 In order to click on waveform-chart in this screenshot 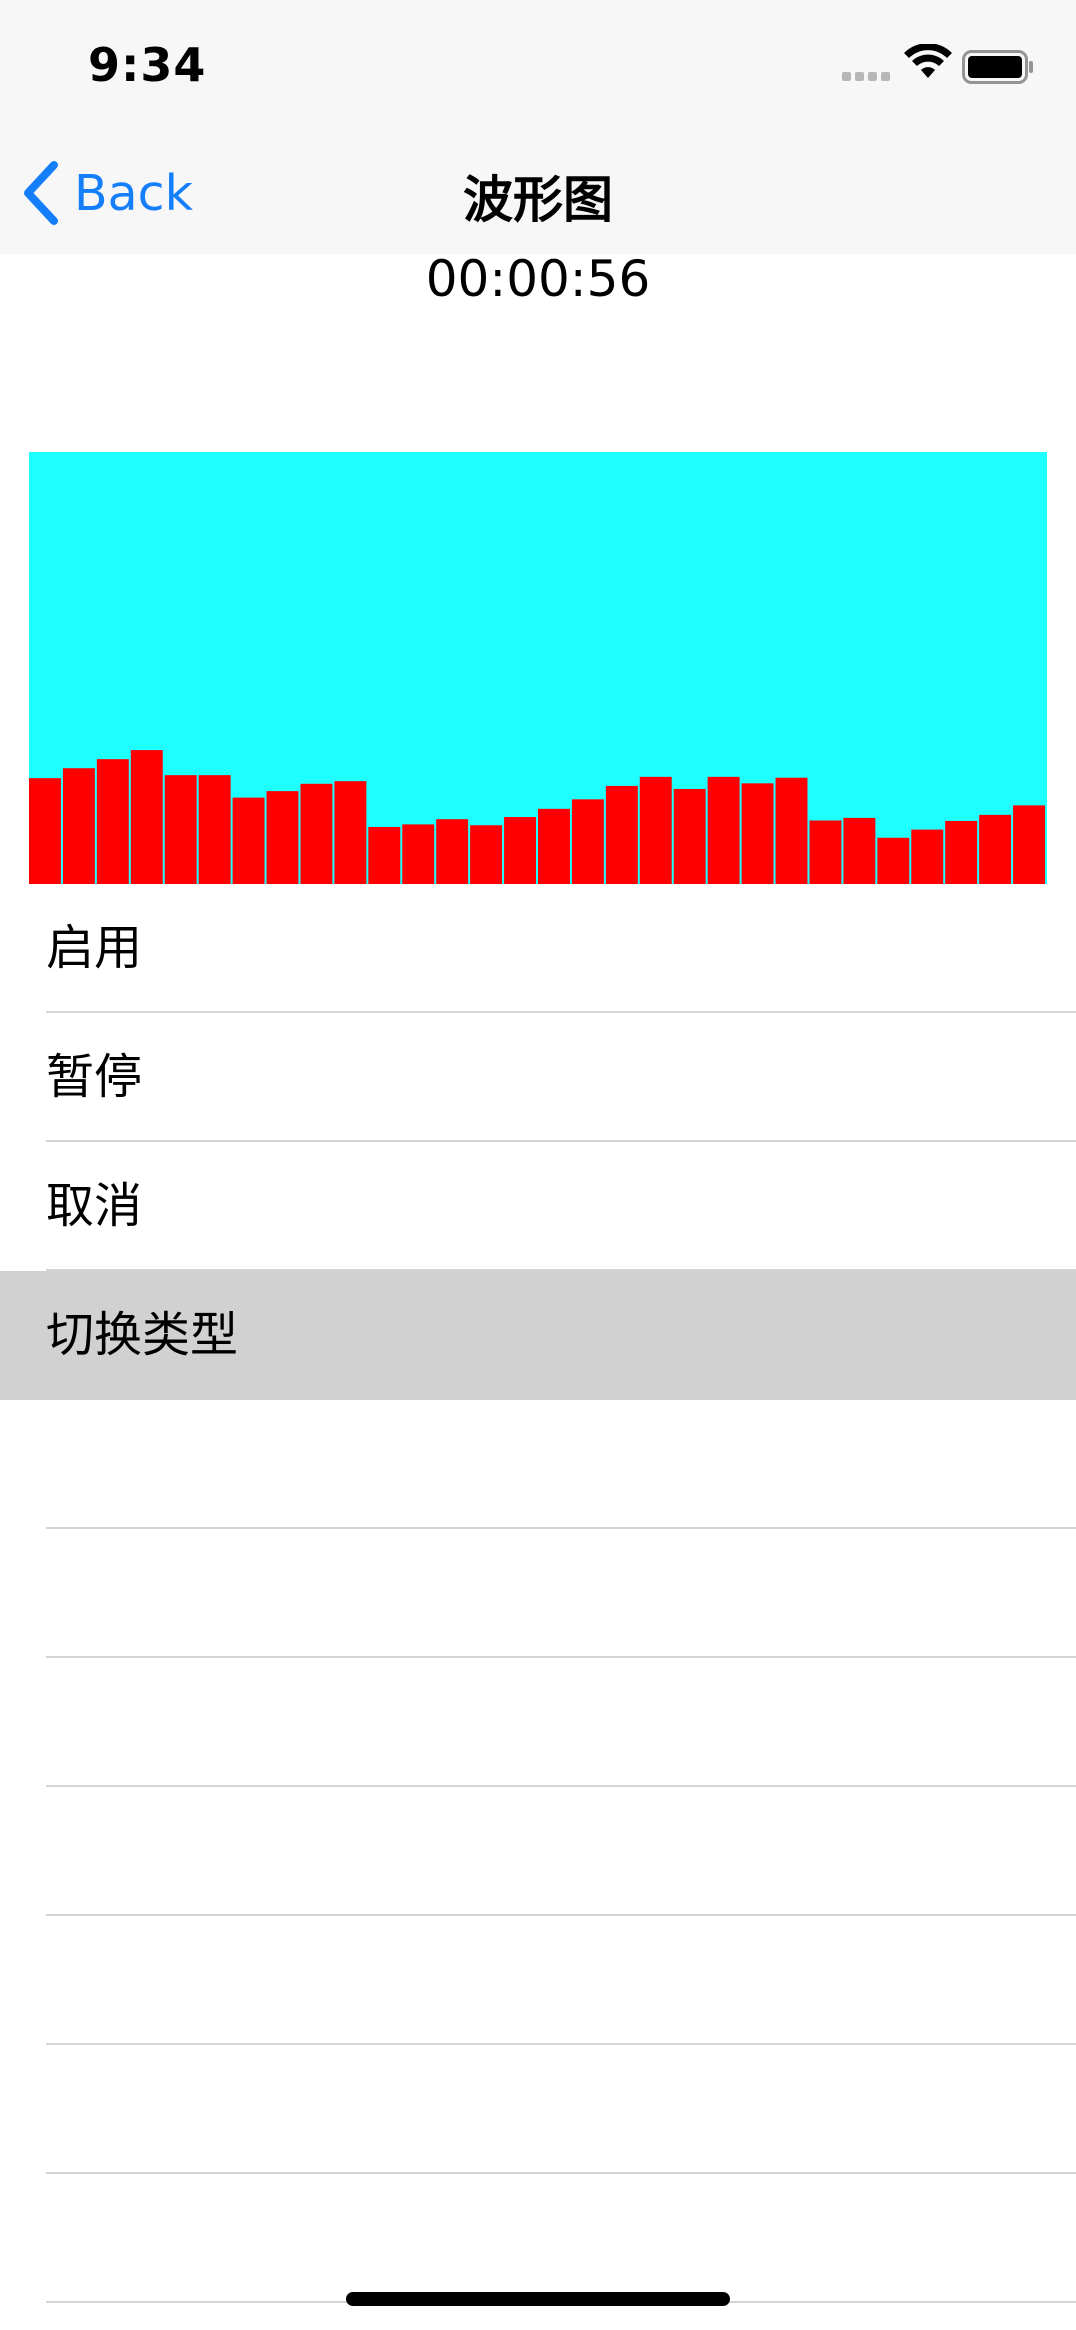, I will do `click(537, 817)`.